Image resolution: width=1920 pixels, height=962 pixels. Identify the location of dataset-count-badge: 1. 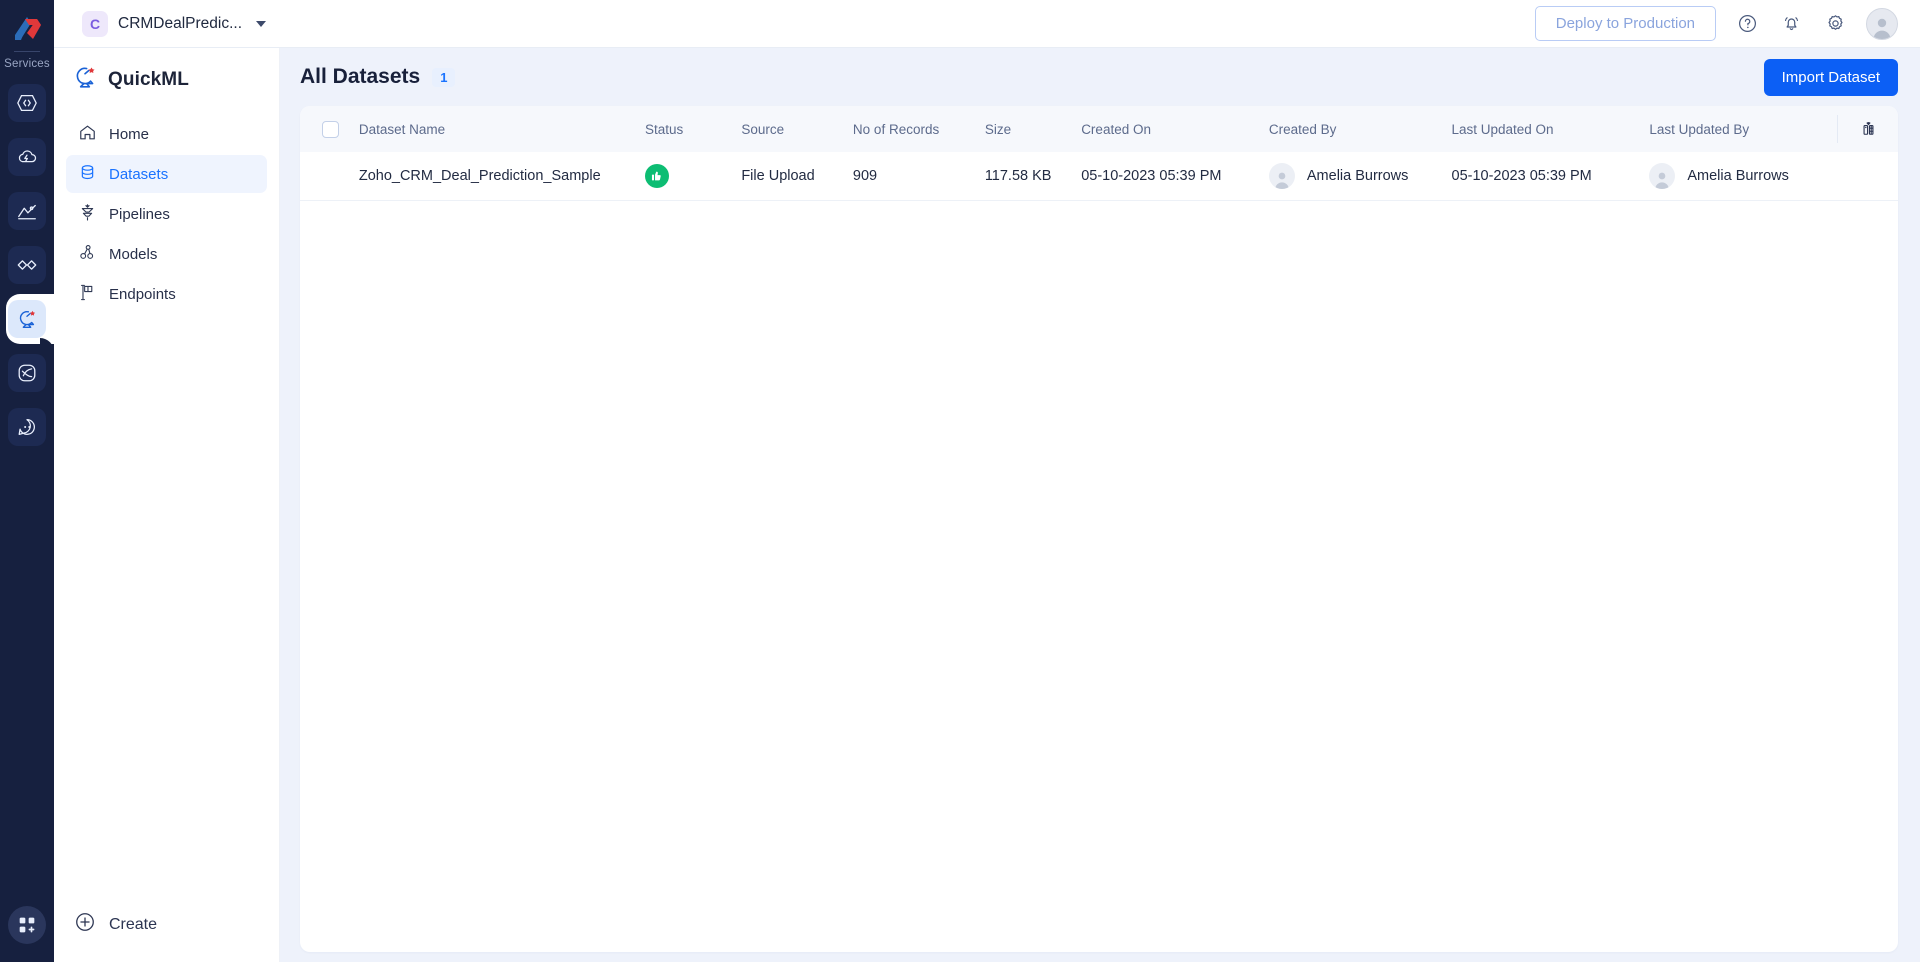
(444, 77).